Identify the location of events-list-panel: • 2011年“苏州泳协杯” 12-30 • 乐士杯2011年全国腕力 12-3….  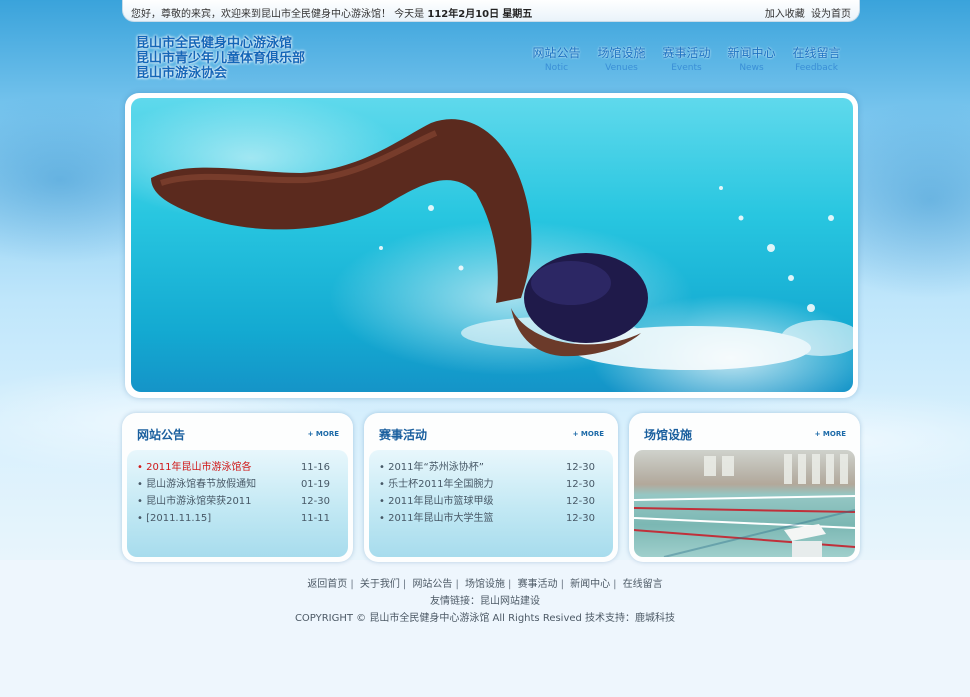
(491, 503).